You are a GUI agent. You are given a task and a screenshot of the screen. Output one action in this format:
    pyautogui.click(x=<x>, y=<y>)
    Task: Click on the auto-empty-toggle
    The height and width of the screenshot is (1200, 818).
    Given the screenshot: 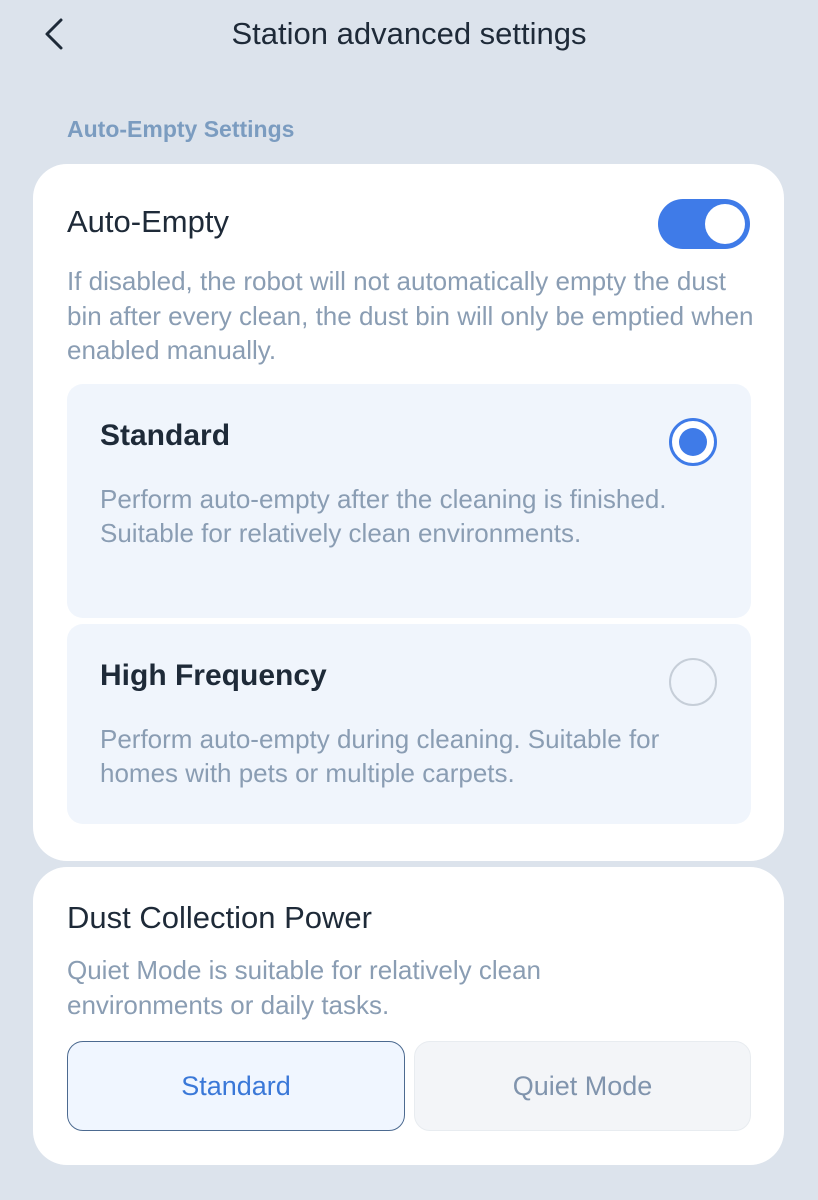 What is the action you would take?
    pyautogui.click(x=704, y=224)
    